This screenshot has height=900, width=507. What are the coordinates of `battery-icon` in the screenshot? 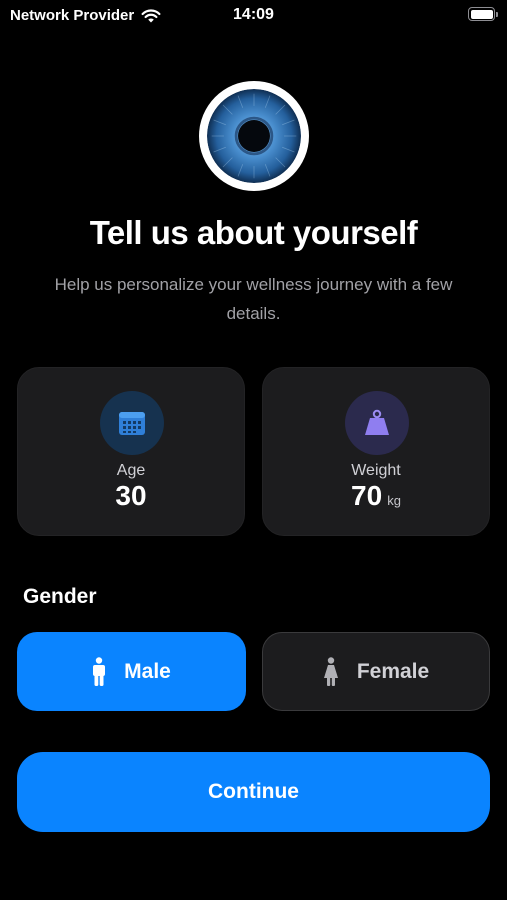 It's located at (483, 14).